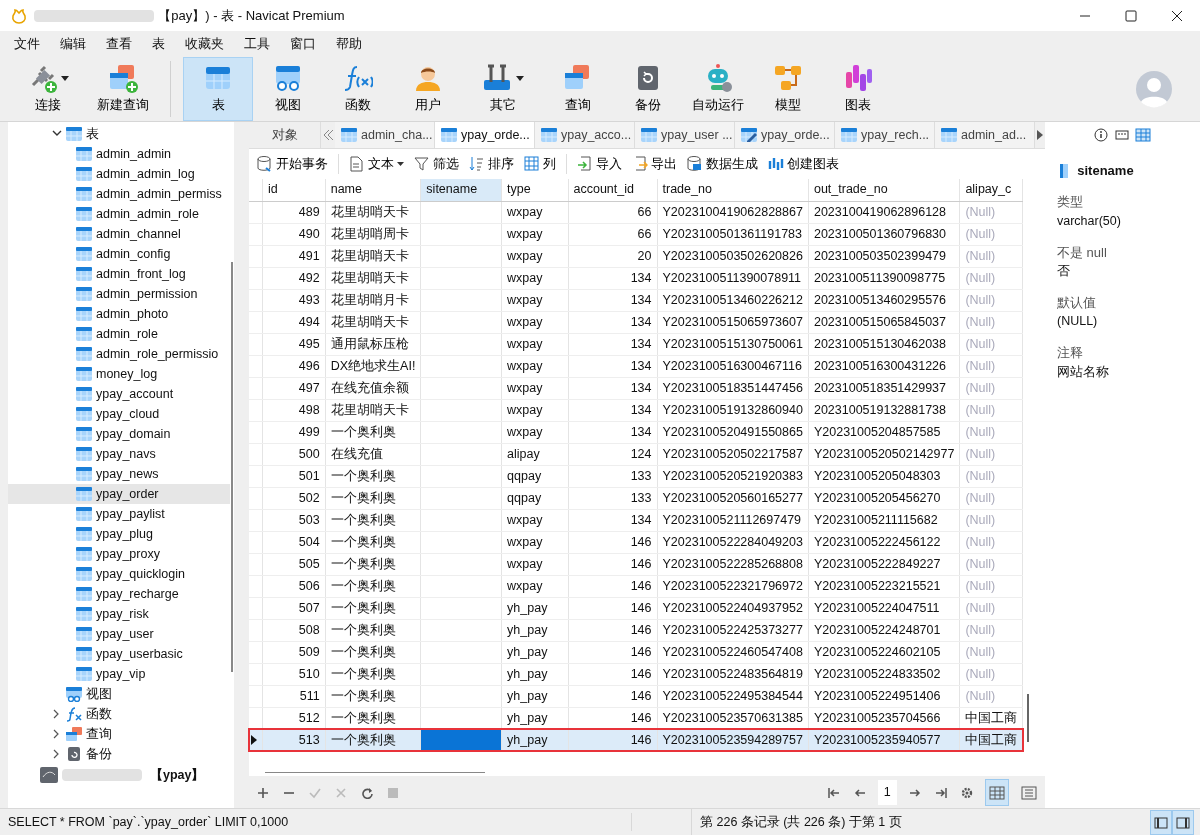 Image resolution: width=1200 pixels, height=835 pixels. I want to click on ddl-icon, so click(1121, 135).